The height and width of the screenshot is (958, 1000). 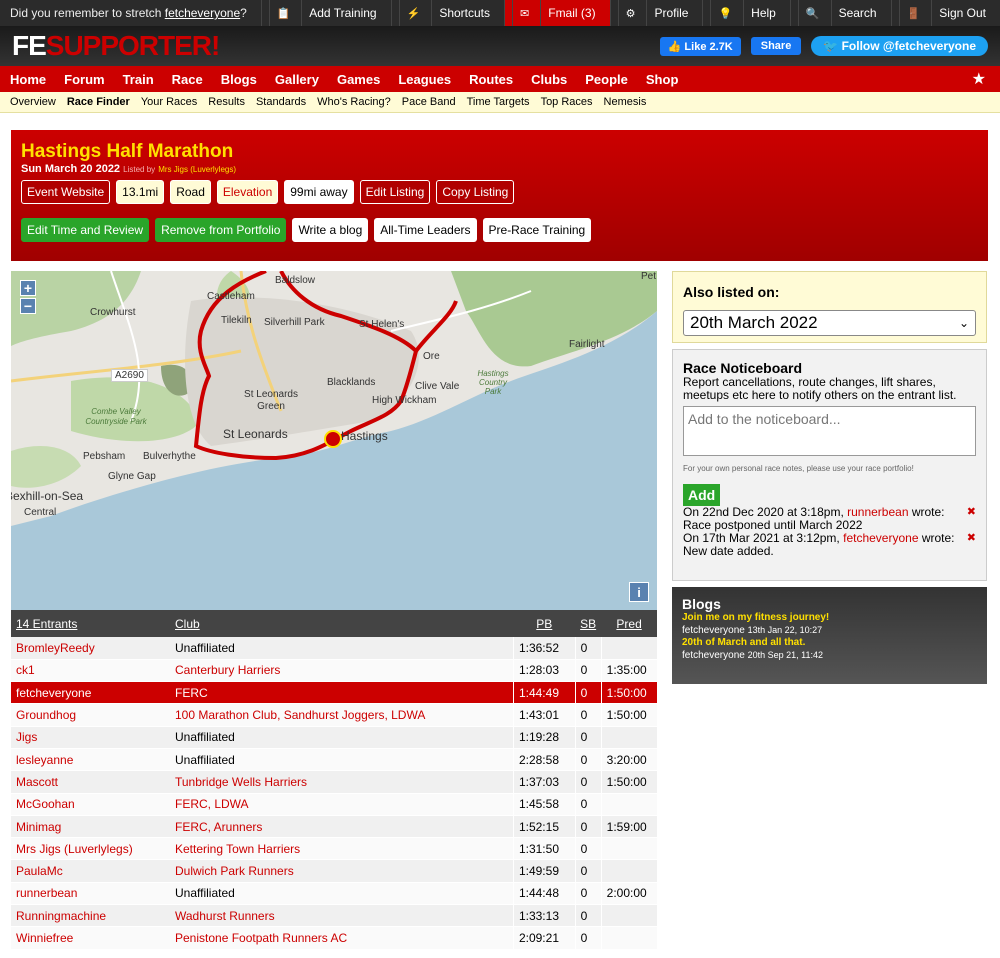 What do you see at coordinates (656, 13) in the screenshot?
I see `toplink-profile: ⚙ Profile` at bounding box center [656, 13].